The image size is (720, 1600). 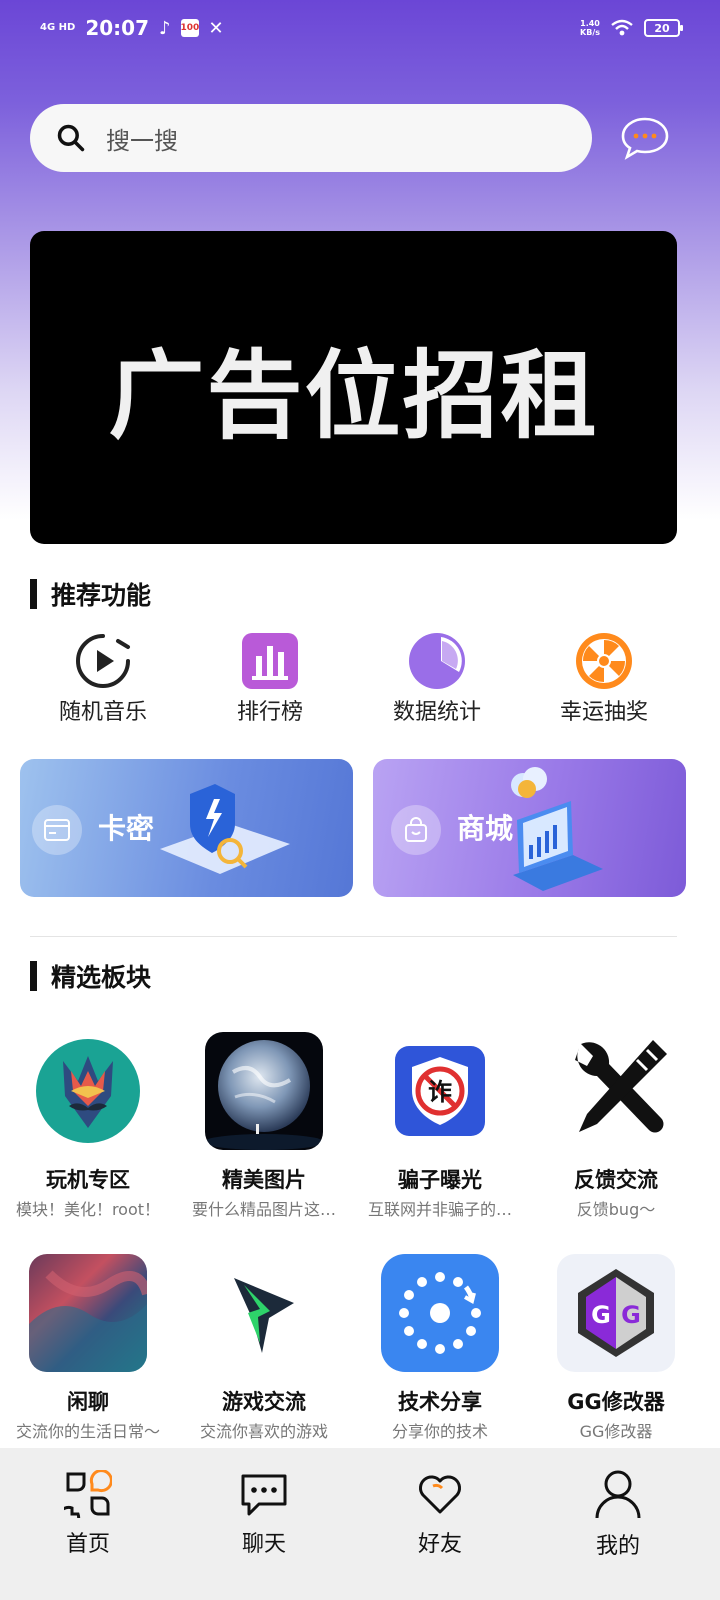 I want to click on tab-label: 好友, so click(x=439, y=1544).